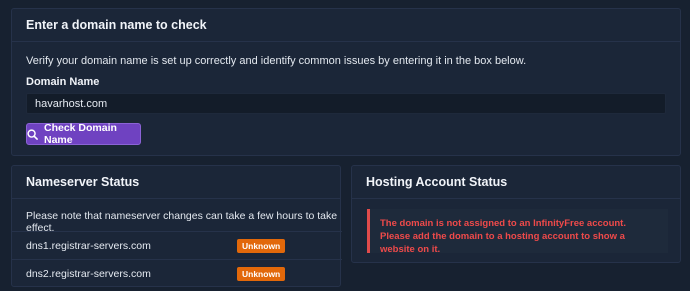 This screenshot has height=291, width=690. Describe the element at coordinates (177, 245) in the screenshot. I see `nameserver-row: dns1.registrar-servers.com Unknown` at that location.